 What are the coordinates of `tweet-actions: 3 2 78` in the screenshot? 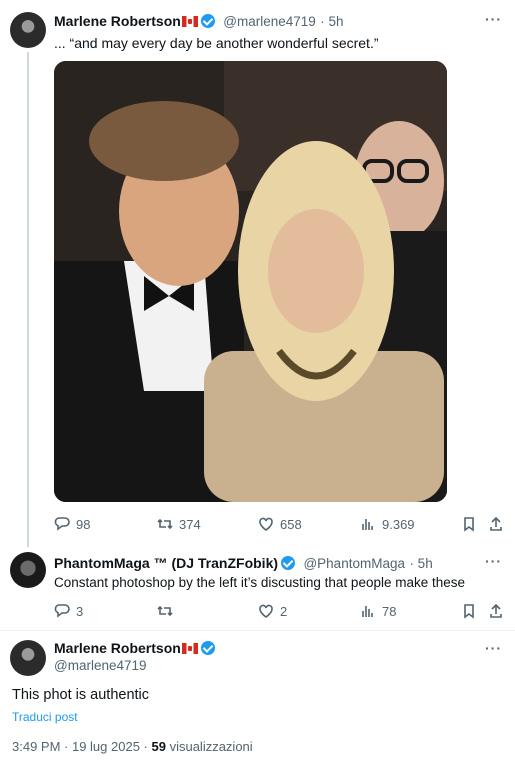 It's located at (280, 611).